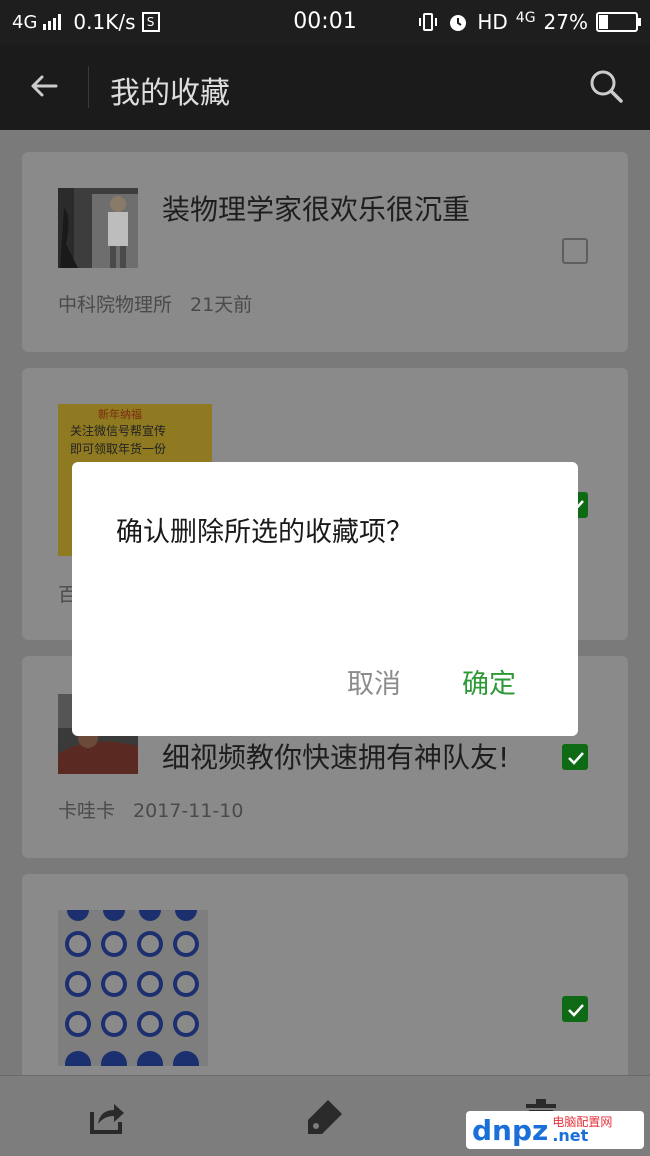  Describe the element at coordinates (107, 1117) in the screenshot. I see `share-icon` at that location.